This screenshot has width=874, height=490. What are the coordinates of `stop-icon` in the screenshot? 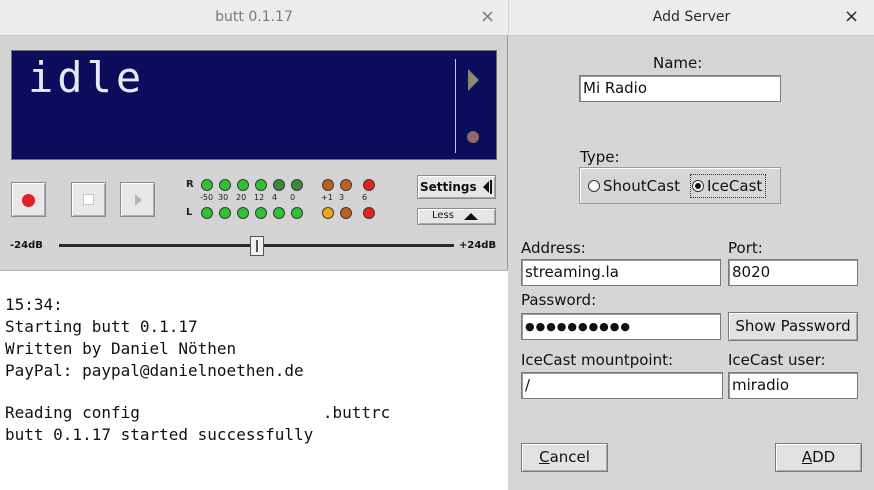 It's located at (88, 199).